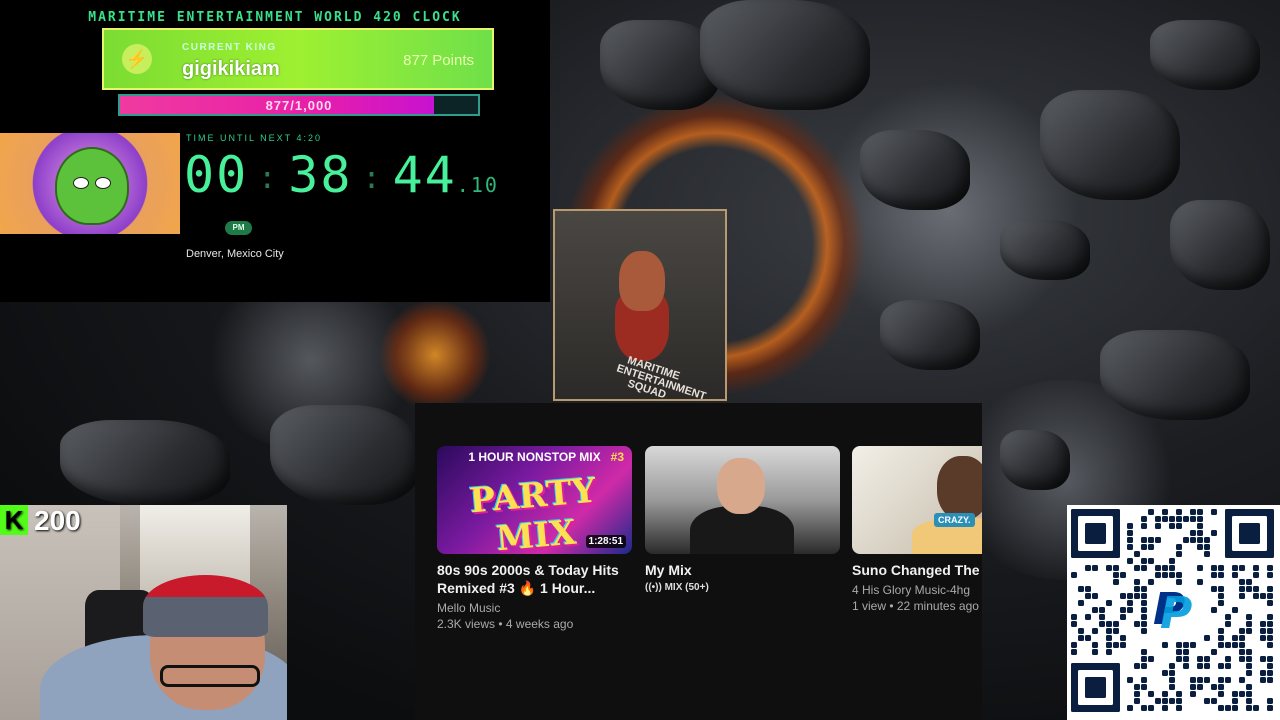 Image resolution: width=1280 pixels, height=720 pixels. What do you see at coordinates (534, 500) in the screenshot?
I see `video-thumbnail: 1 HOUR NONSTOP MIX #3 PARTY MIX 1:28:51` at bounding box center [534, 500].